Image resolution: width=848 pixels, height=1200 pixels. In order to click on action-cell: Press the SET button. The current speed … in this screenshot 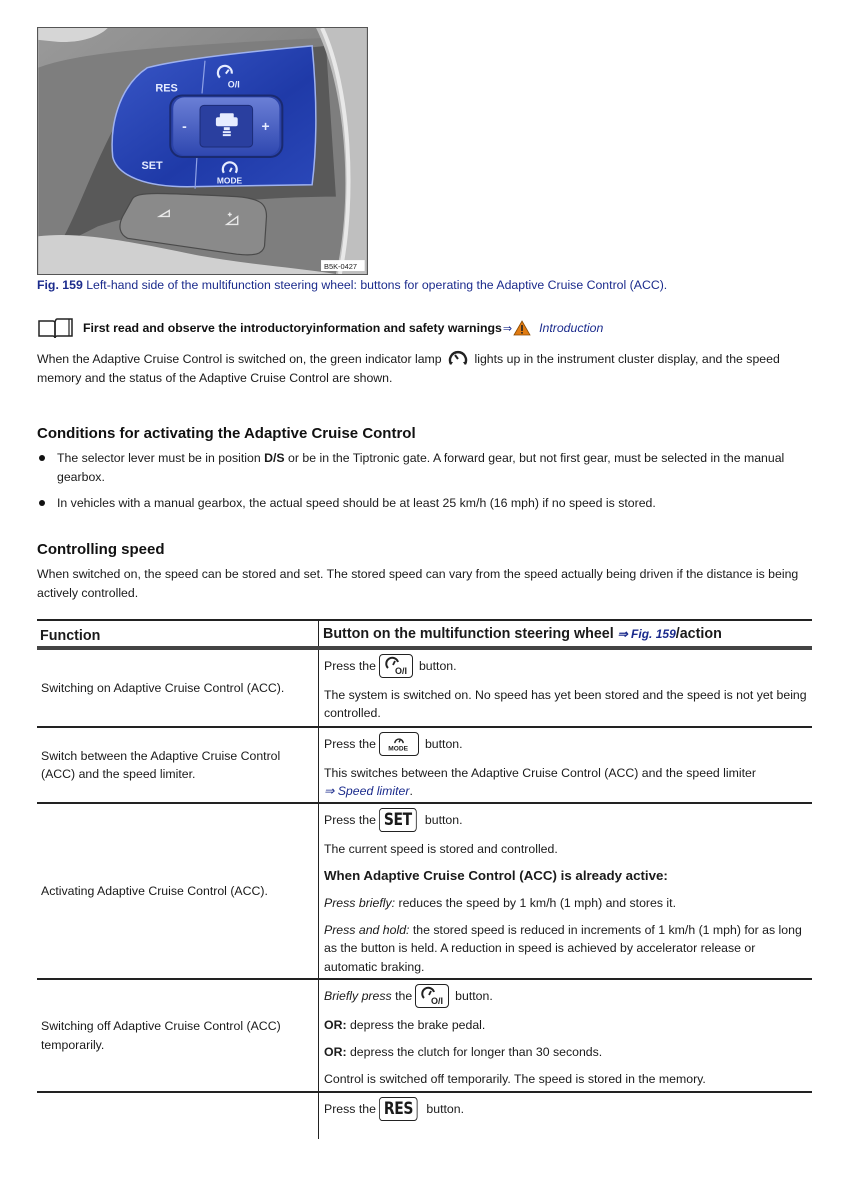, I will do `click(565, 891)`.